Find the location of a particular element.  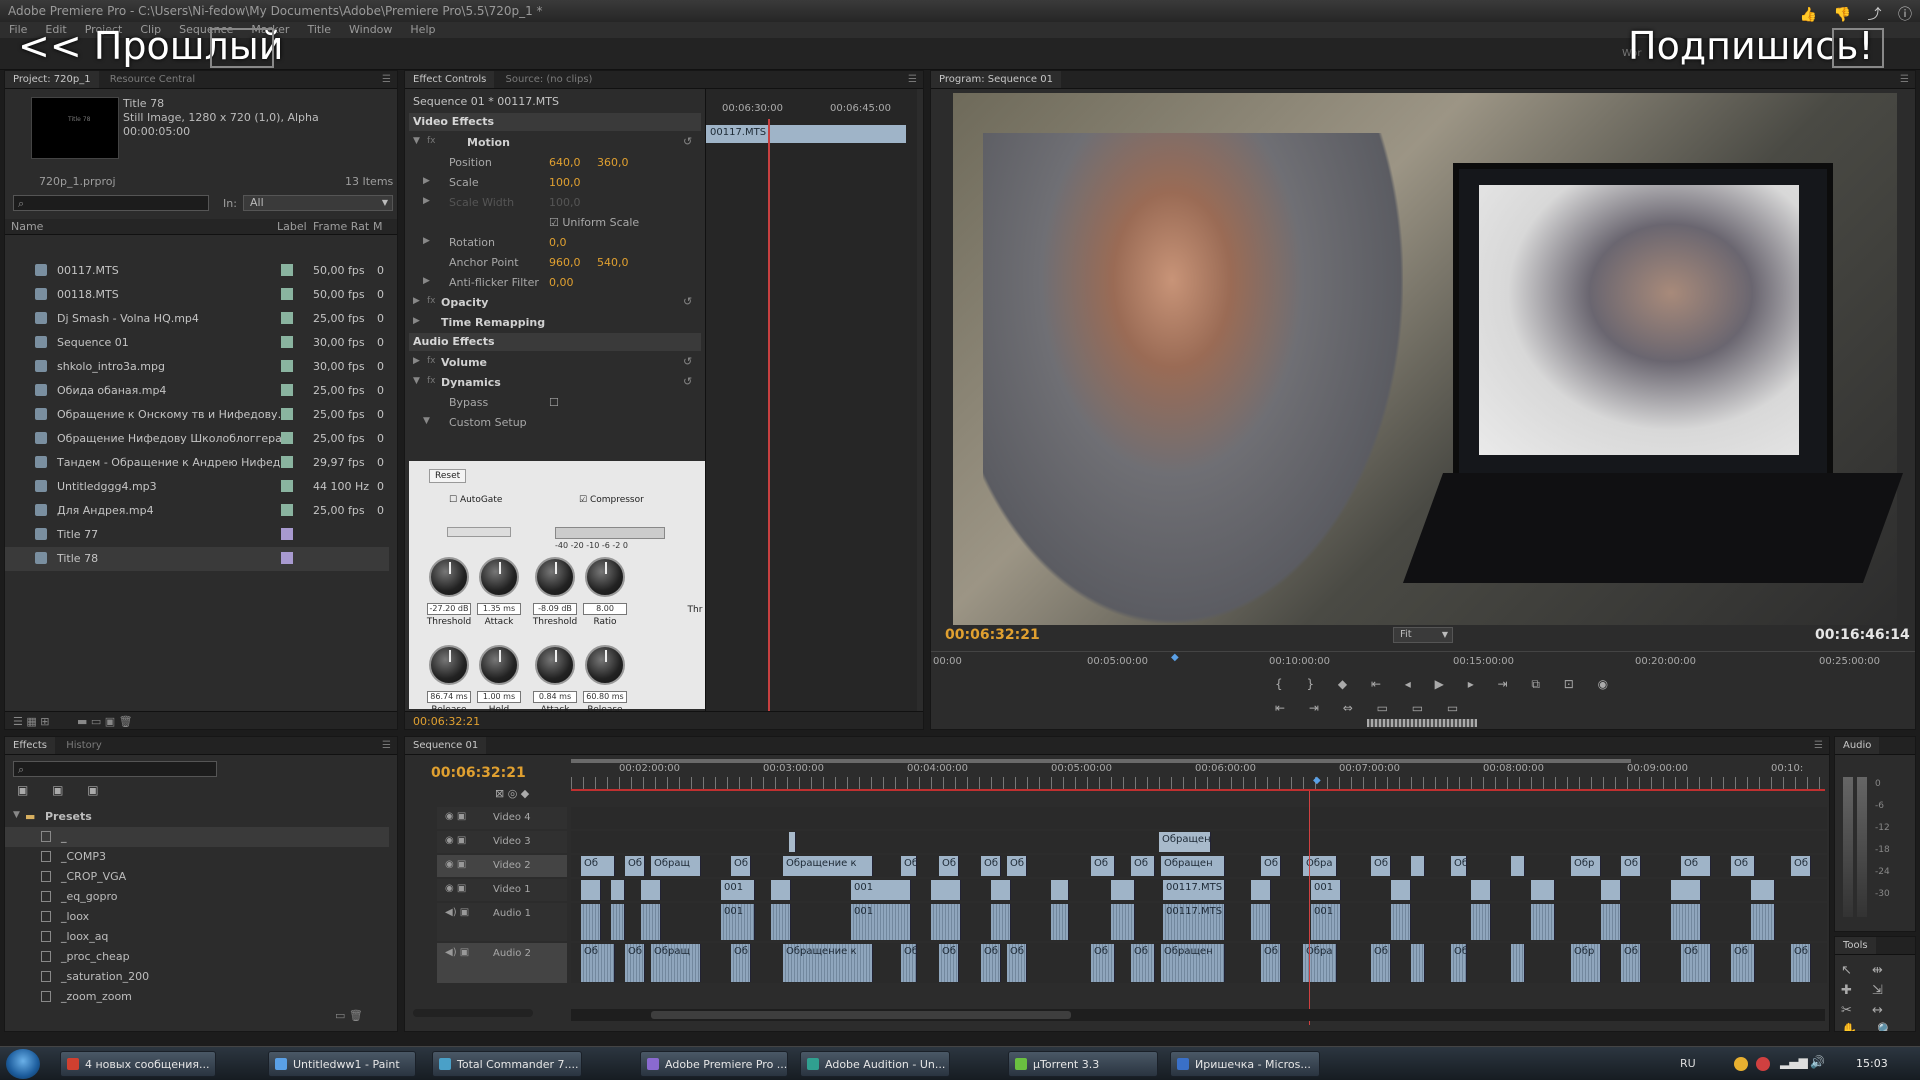

dynamics-reset-button: Reset is located at coordinates (448, 476).